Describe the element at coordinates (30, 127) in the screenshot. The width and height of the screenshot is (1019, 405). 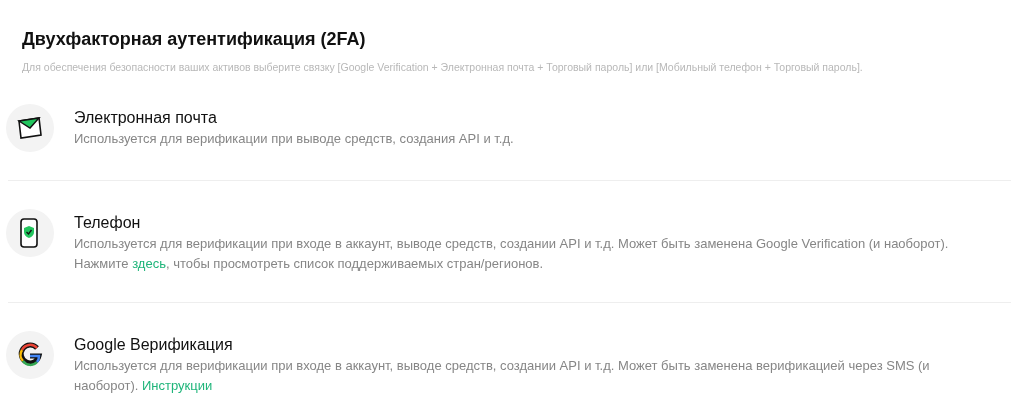
I see `envelope-icon` at that location.